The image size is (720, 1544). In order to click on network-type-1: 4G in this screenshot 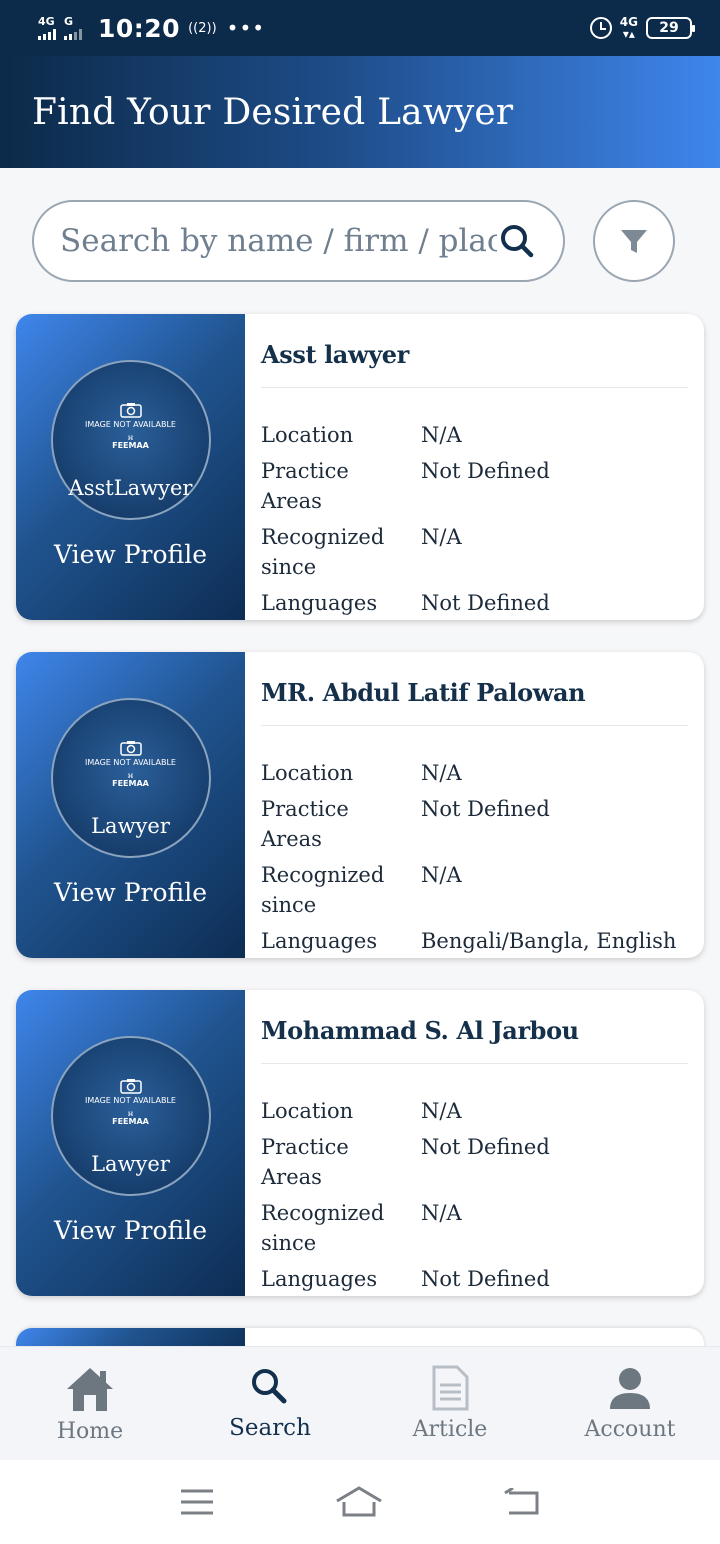, I will do `click(46, 21)`.